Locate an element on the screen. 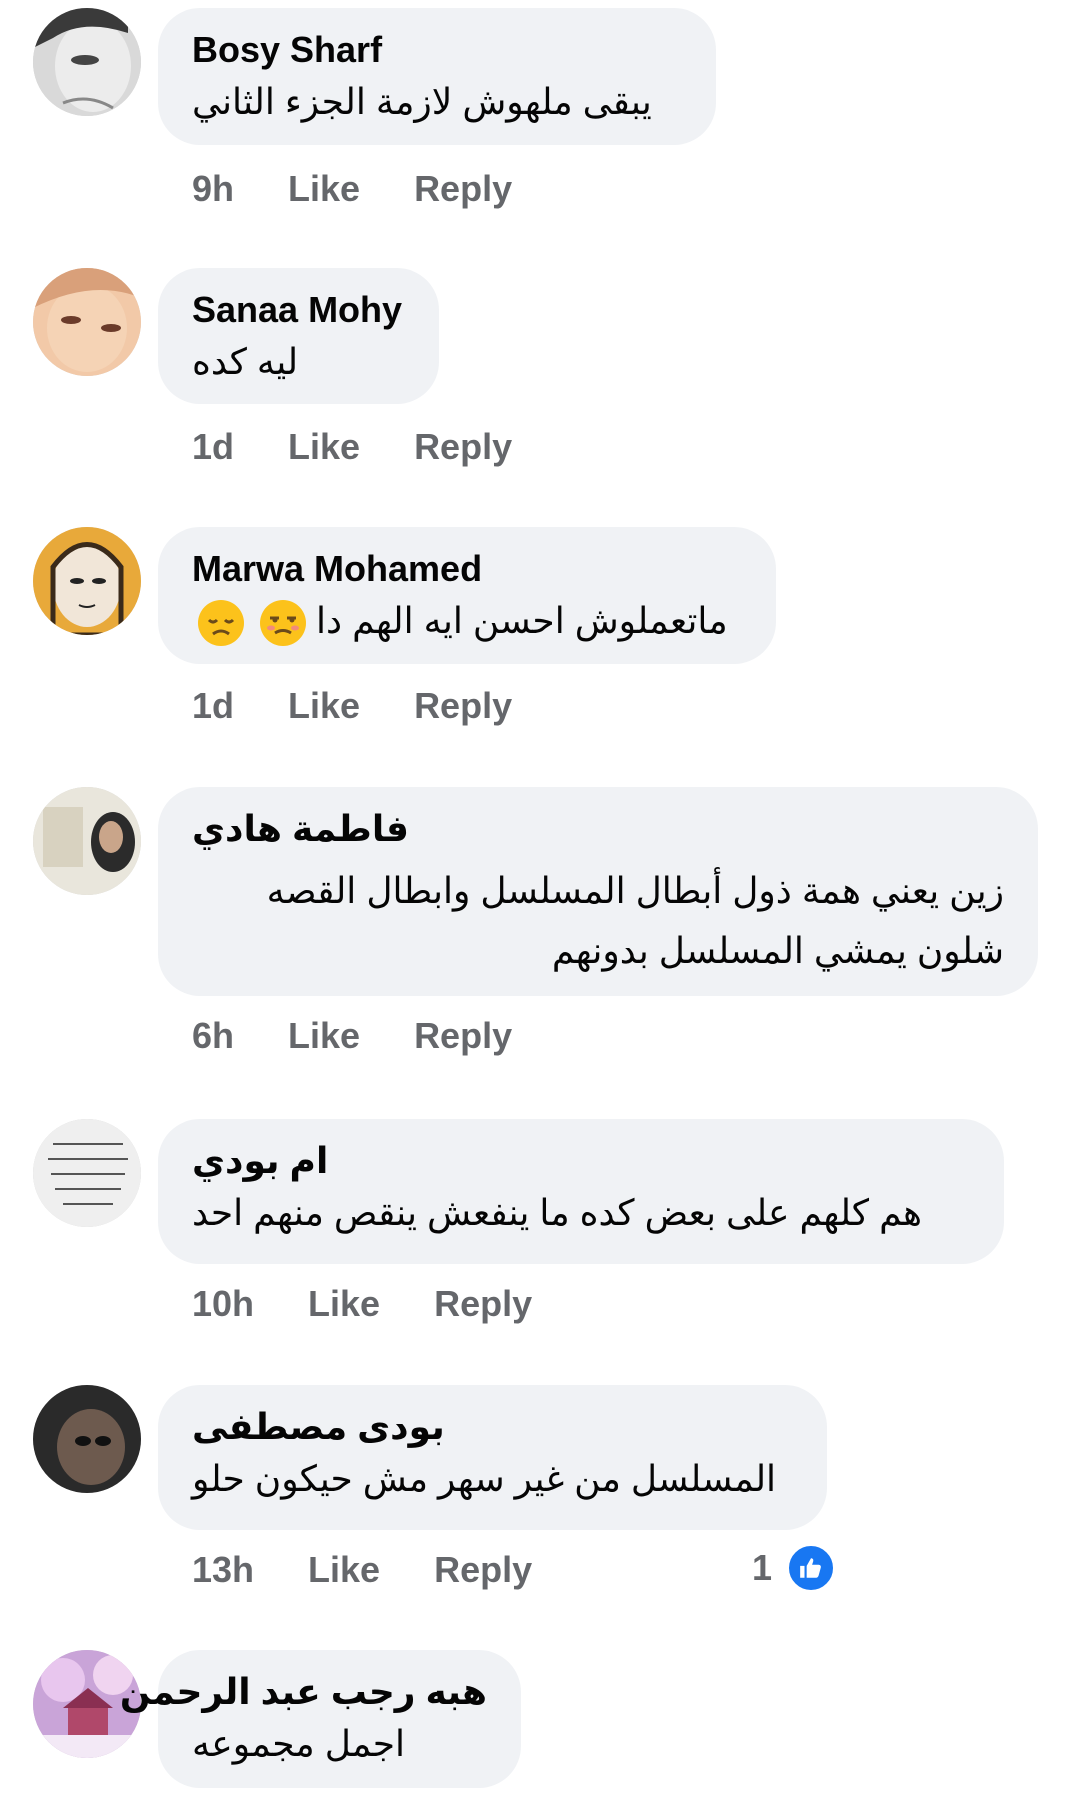 Image resolution: width=1070 pixels, height=1800 pixels. comment-author: Bosy Sharf is located at coordinates (437, 50).